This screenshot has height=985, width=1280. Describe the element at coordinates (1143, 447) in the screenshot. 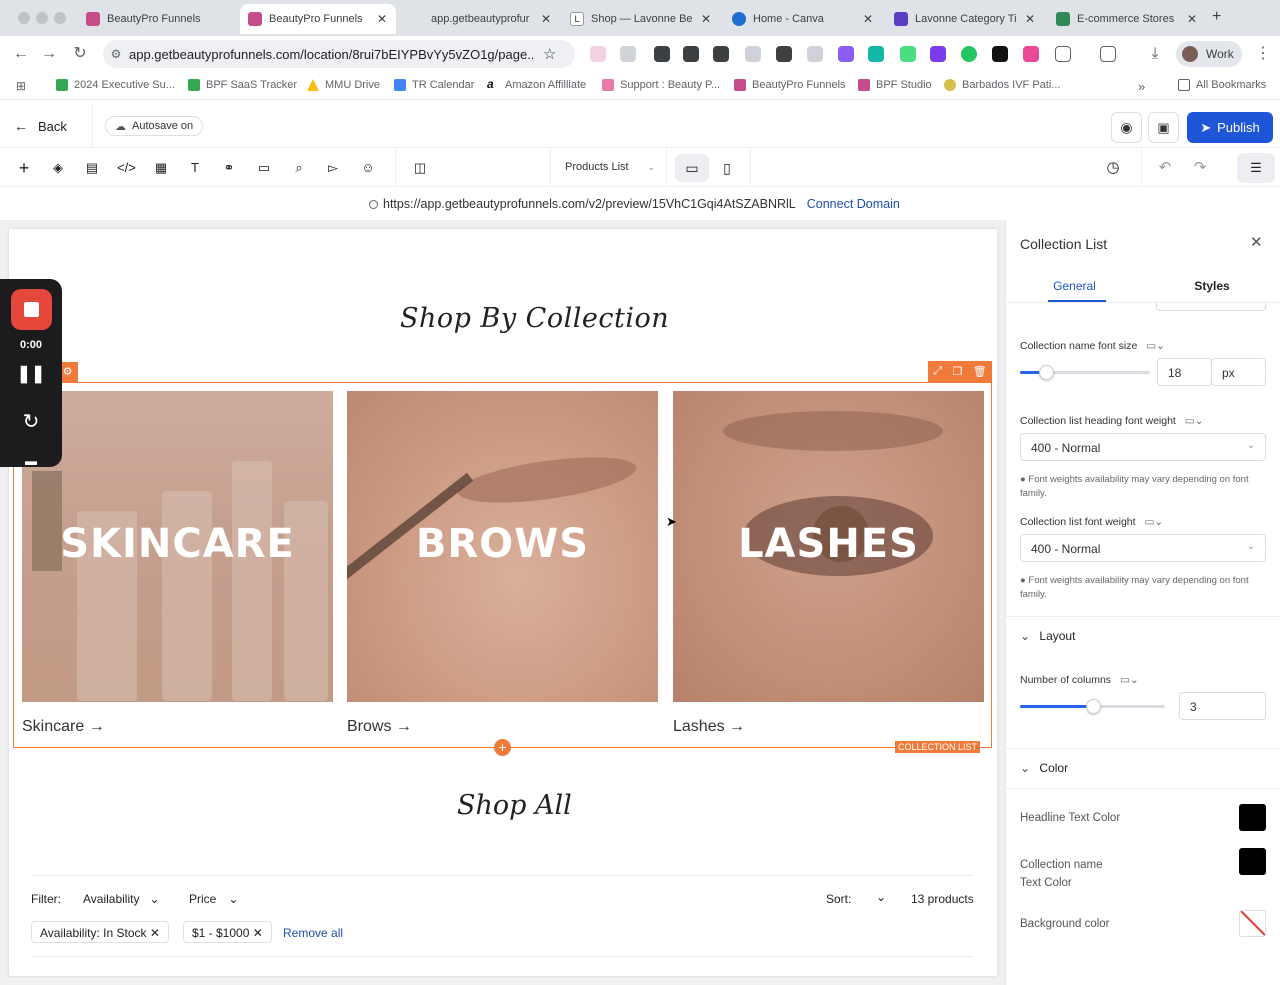

I see `heading-font-weight-select: 400 - Normal ⌄` at that location.